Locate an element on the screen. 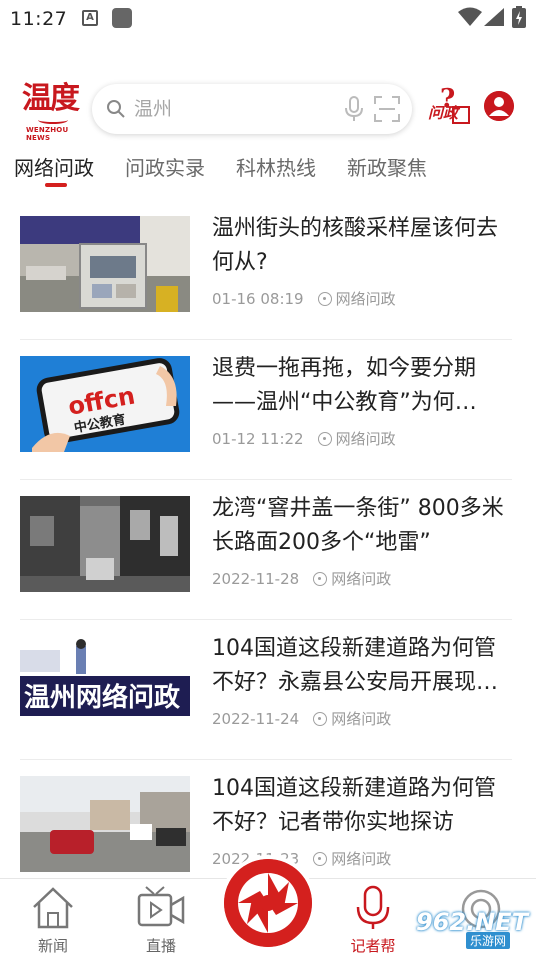  logo-wave is located at coordinates (53, 120).